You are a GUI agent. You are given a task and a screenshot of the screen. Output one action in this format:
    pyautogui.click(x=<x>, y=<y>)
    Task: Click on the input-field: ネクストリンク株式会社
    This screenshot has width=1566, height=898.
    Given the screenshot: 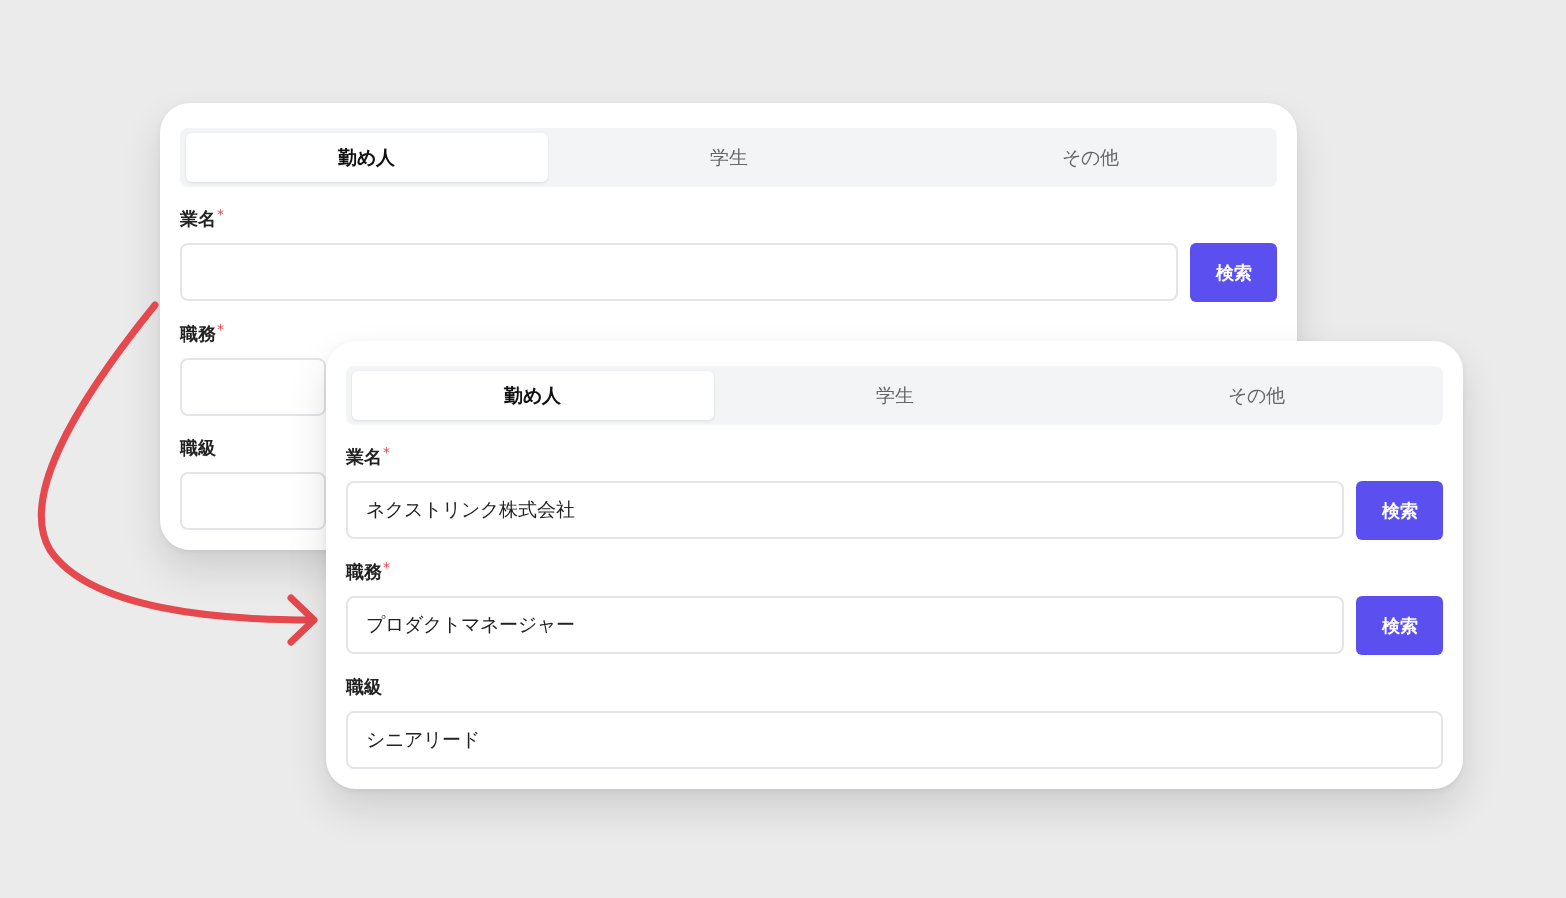 What is the action you would take?
    pyautogui.click(x=845, y=510)
    